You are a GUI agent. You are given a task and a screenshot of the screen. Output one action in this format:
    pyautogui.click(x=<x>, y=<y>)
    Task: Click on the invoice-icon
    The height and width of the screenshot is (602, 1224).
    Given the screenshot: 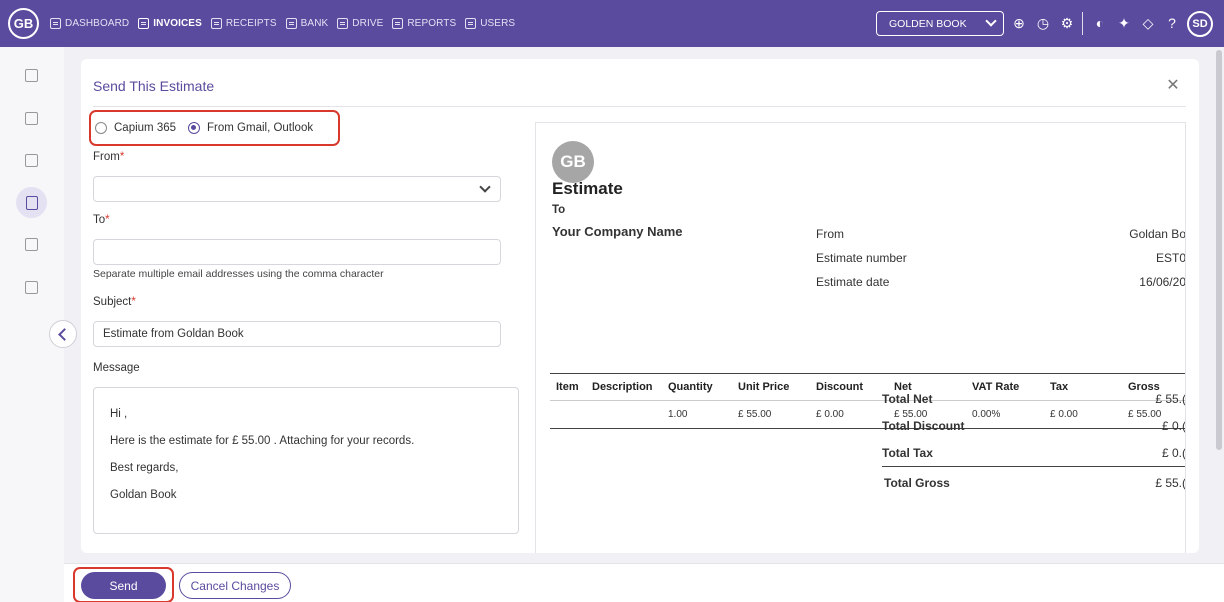 What is the action you would take?
    pyautogui.click(x=144, y=23)
    